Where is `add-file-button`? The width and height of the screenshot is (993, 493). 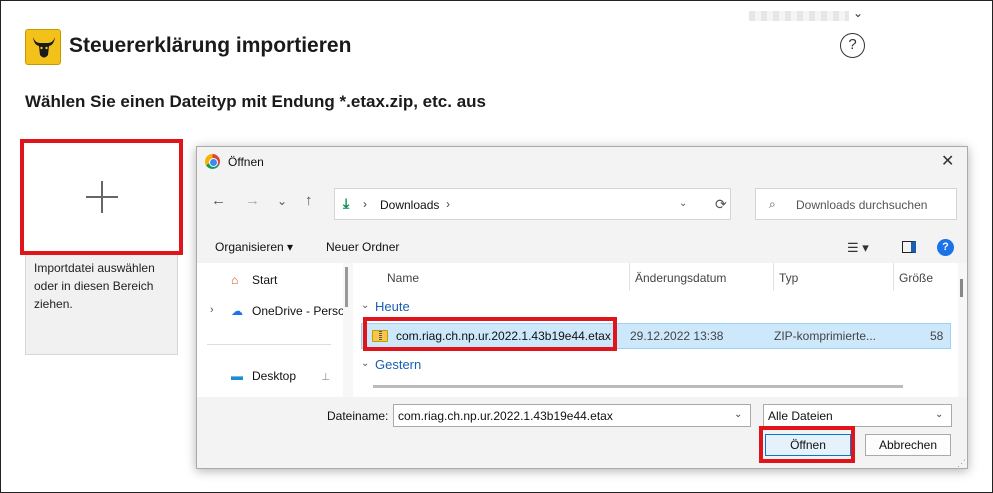
add-file-button is located at coordinates (101, 197).